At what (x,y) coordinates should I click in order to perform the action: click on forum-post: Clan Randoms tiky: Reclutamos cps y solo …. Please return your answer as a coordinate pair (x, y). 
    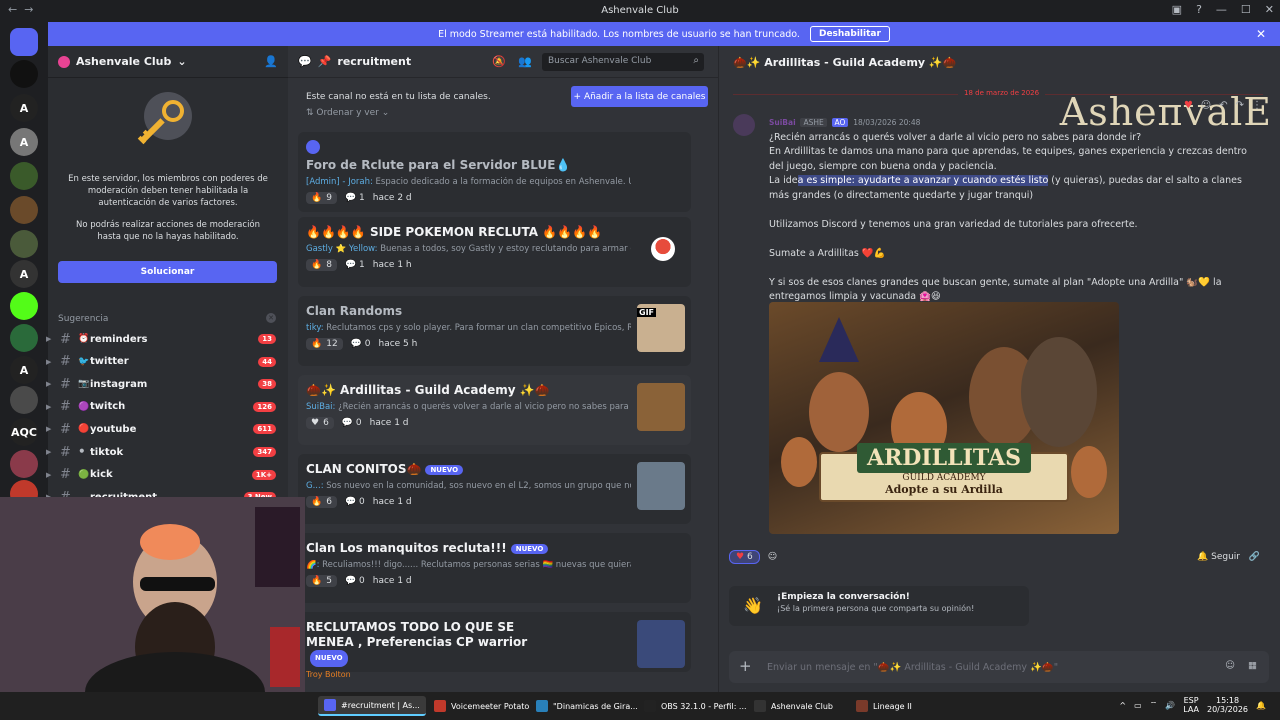
    Looking at the image, I should click on (494, 331).